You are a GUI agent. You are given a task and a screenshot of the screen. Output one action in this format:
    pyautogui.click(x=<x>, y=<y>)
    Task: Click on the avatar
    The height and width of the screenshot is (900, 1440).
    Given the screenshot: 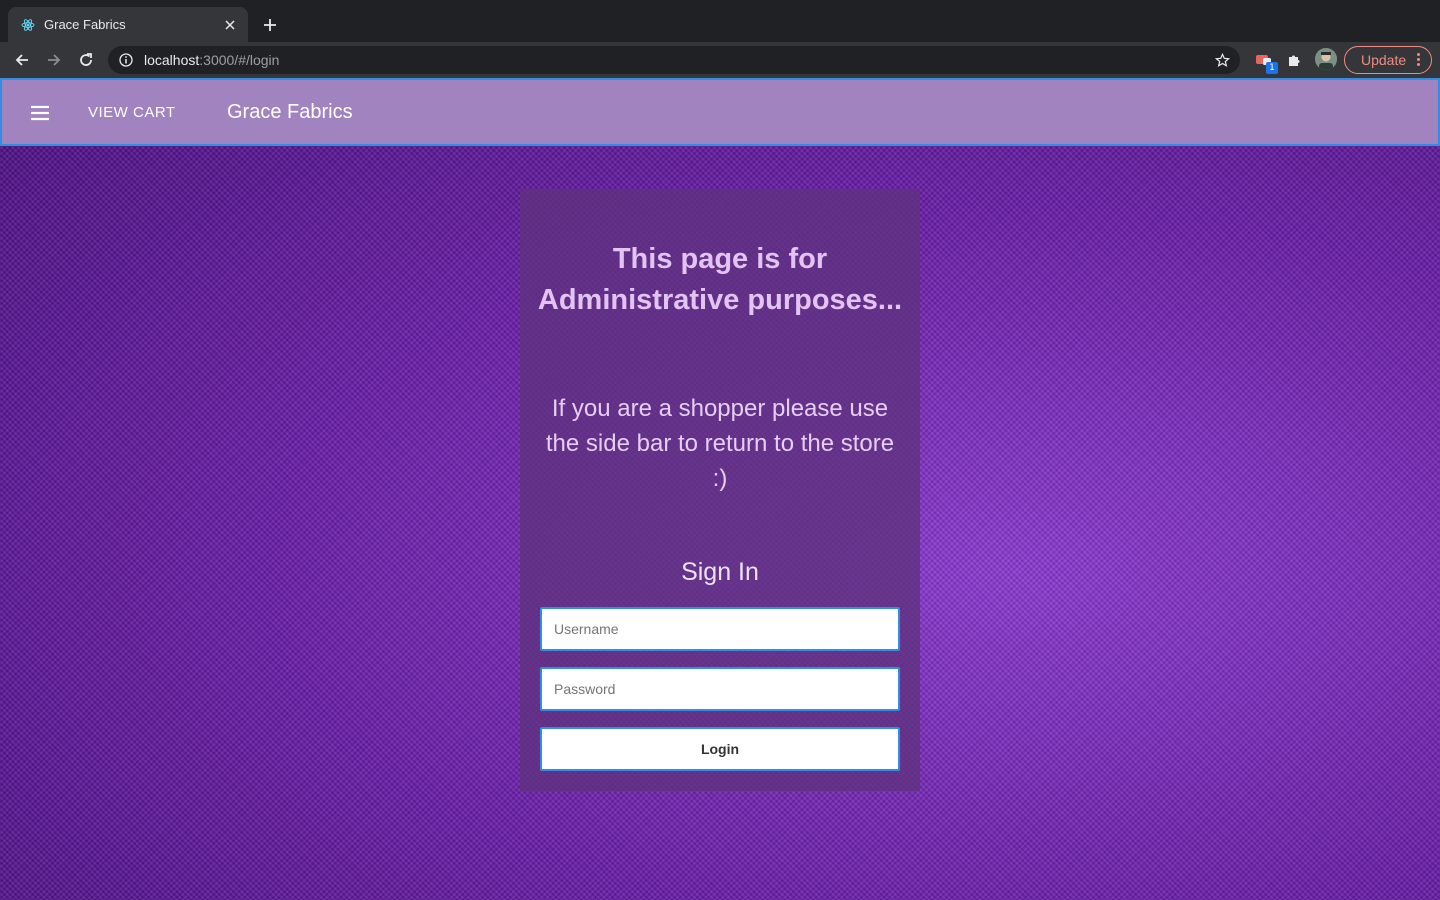 What is the action you would take?
    pyautogui.click(x=1326, y=59)
    